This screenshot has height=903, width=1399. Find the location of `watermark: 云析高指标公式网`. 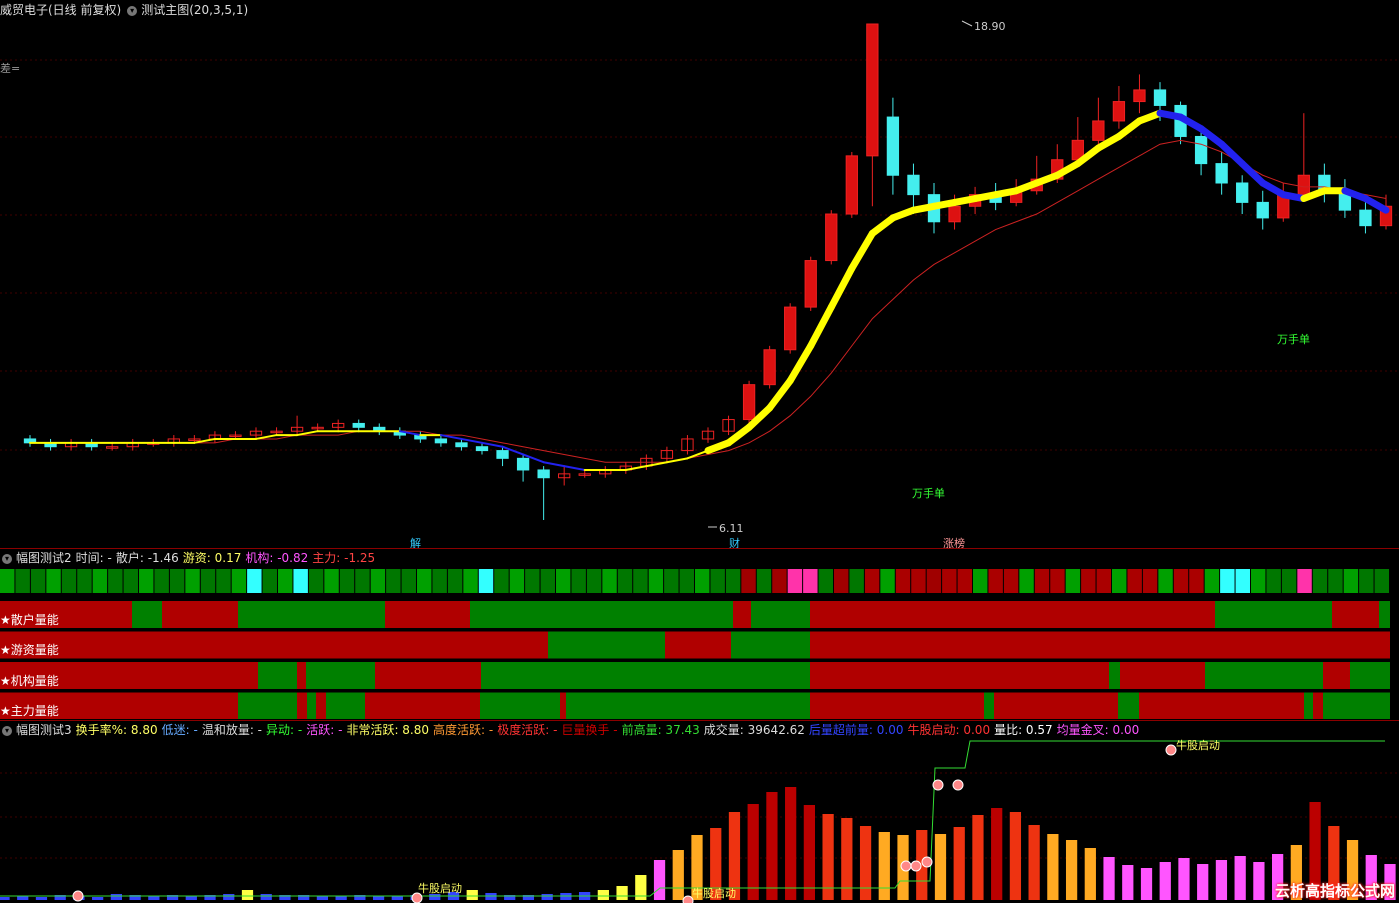

watermark: 云析高指标公式网 is located at coordinates (1334, 891).